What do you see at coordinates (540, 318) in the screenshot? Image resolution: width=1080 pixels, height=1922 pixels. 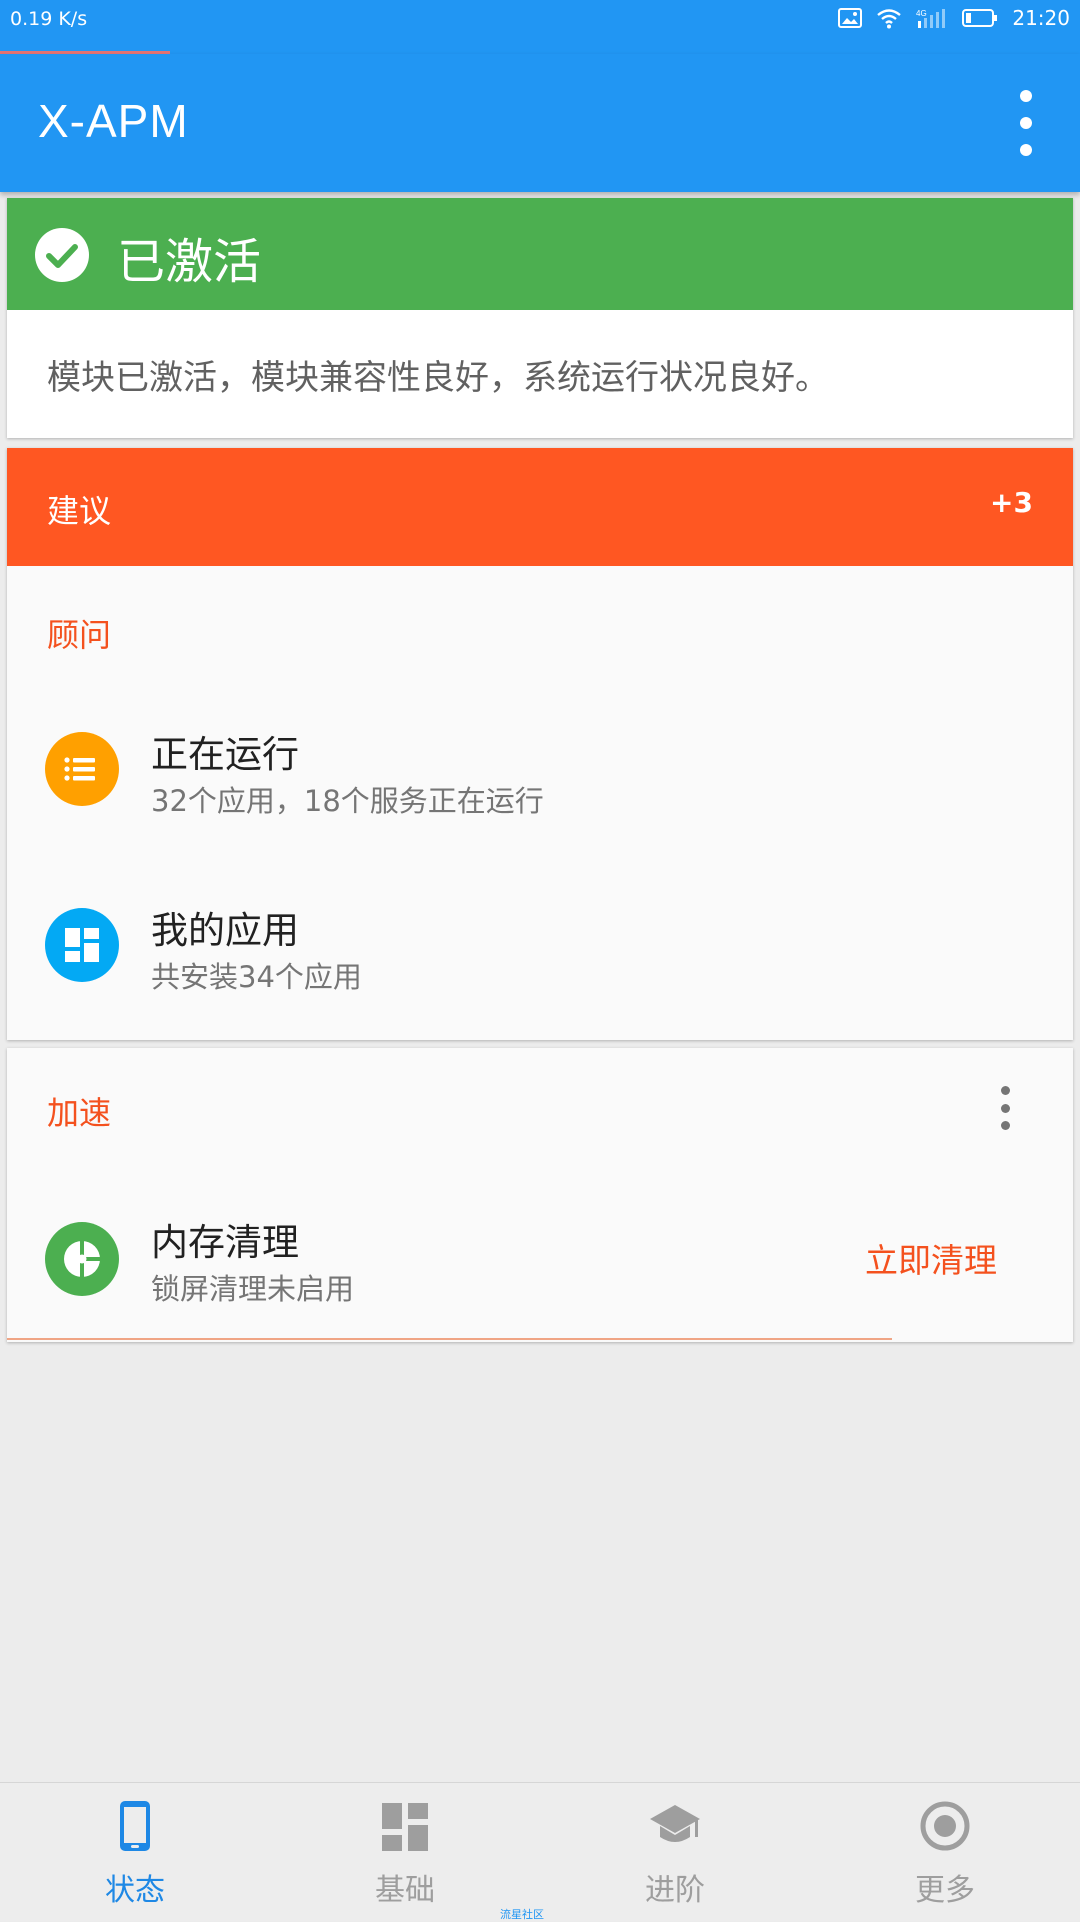 I see `status-card: 已激活 模块已激活，模块兼容性良好，系统运行状况良好。` at bounding box center [540, 318].